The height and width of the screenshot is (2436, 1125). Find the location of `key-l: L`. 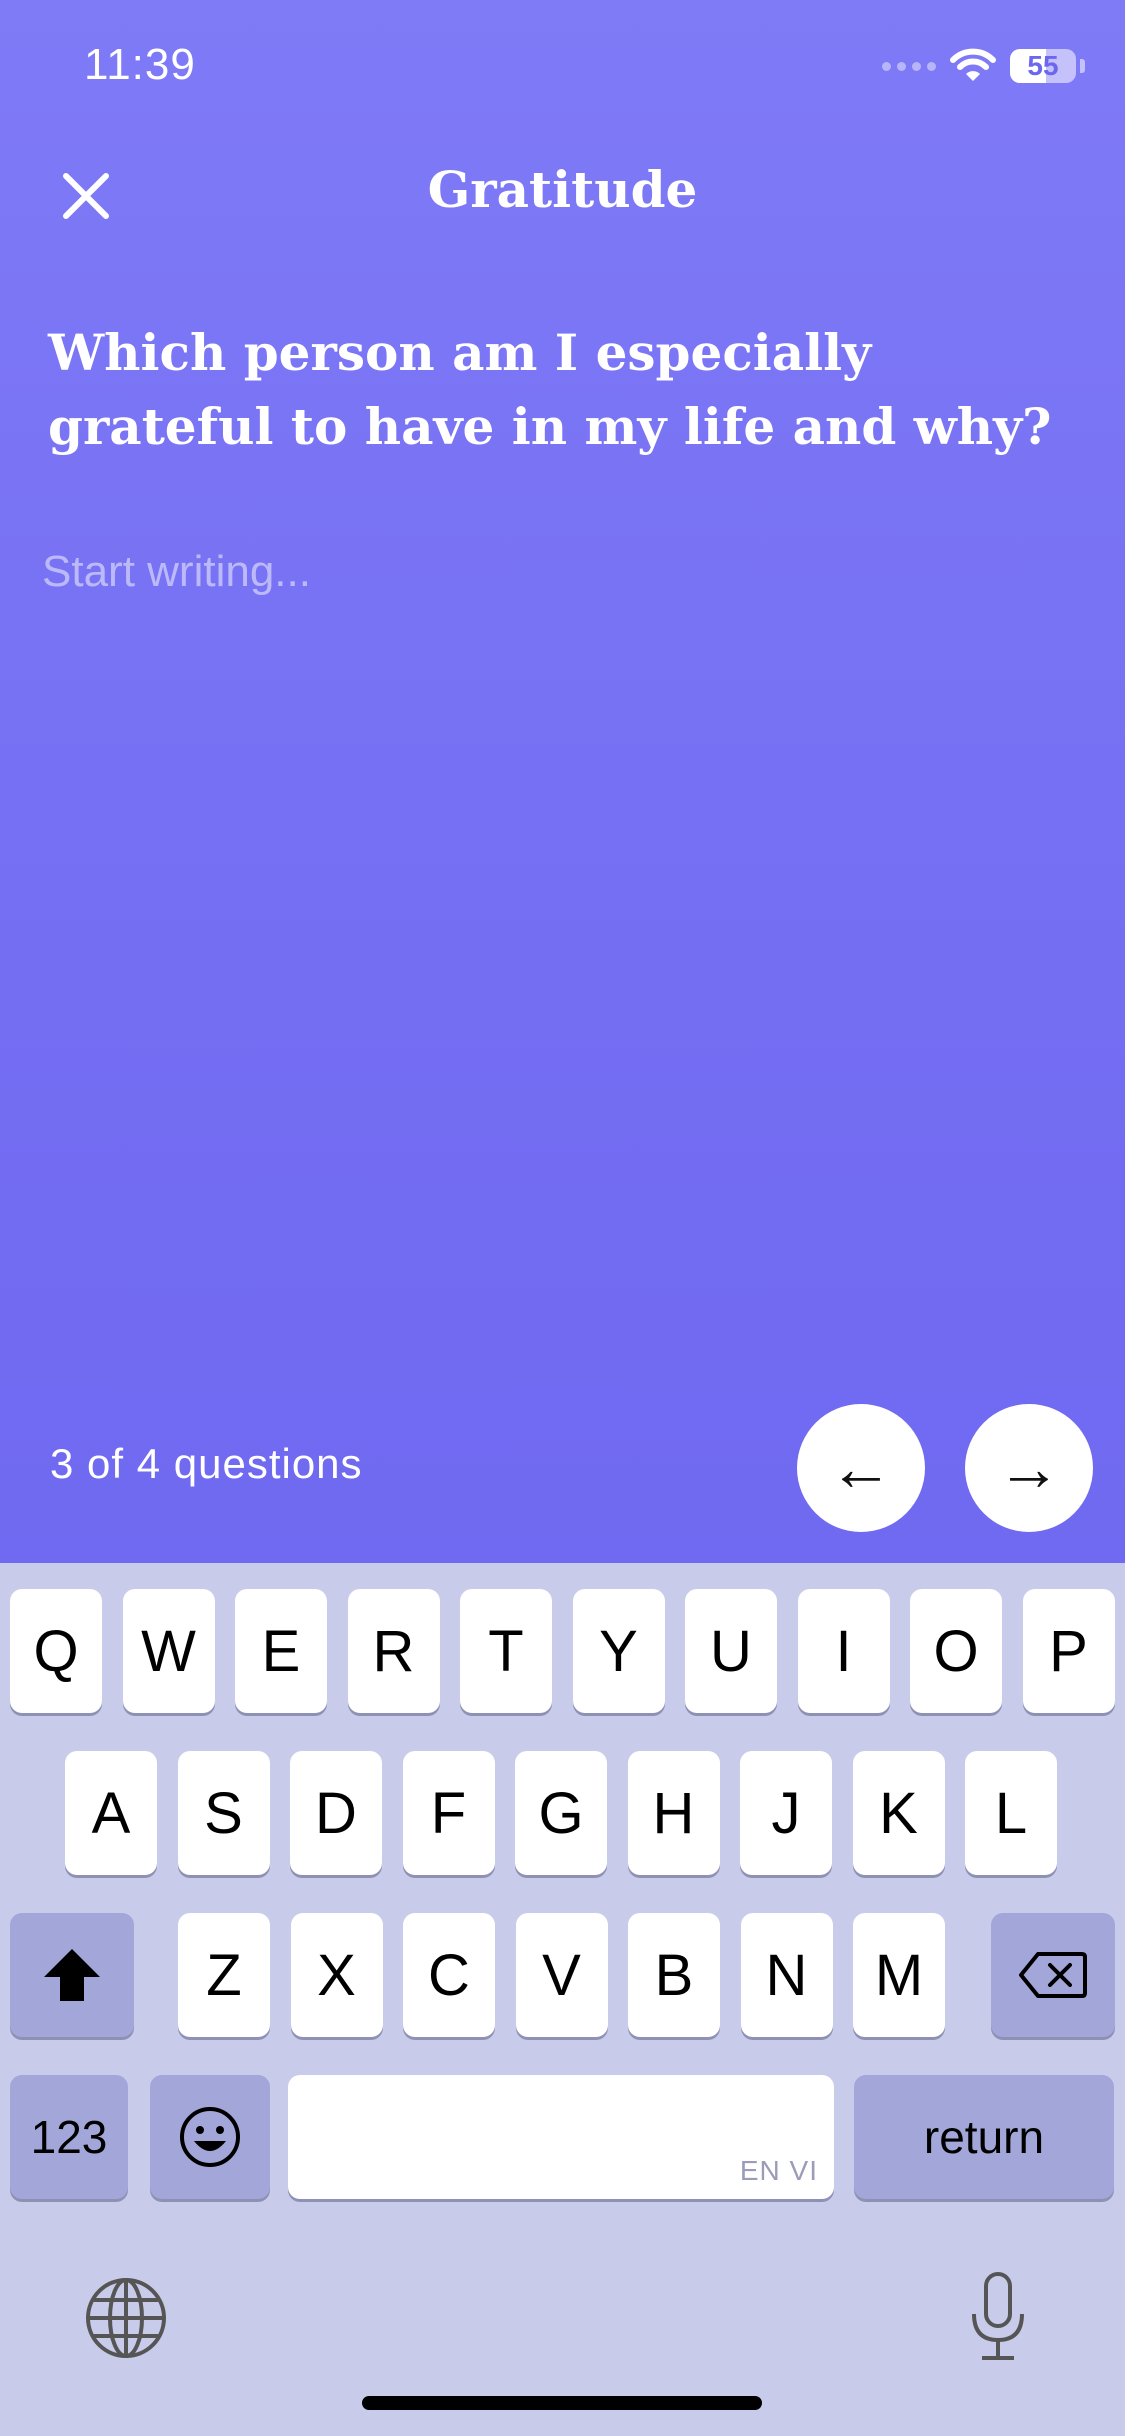

key-l: L is located at coordinates (1011, 1813).